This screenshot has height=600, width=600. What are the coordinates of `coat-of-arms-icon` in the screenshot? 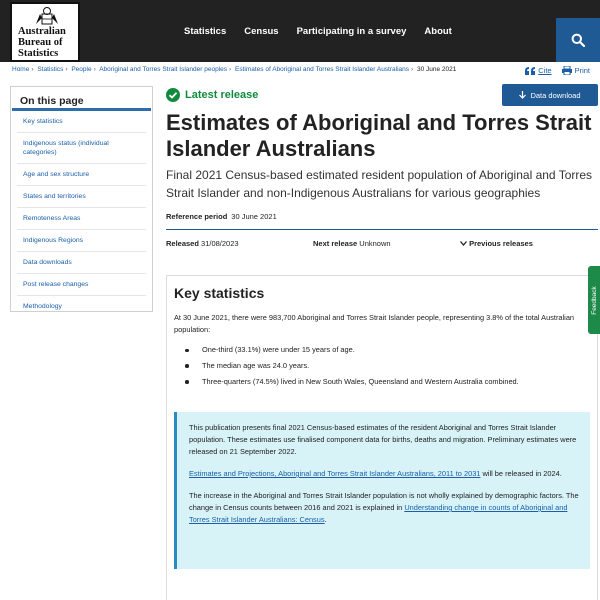 It's located at (47, 16).